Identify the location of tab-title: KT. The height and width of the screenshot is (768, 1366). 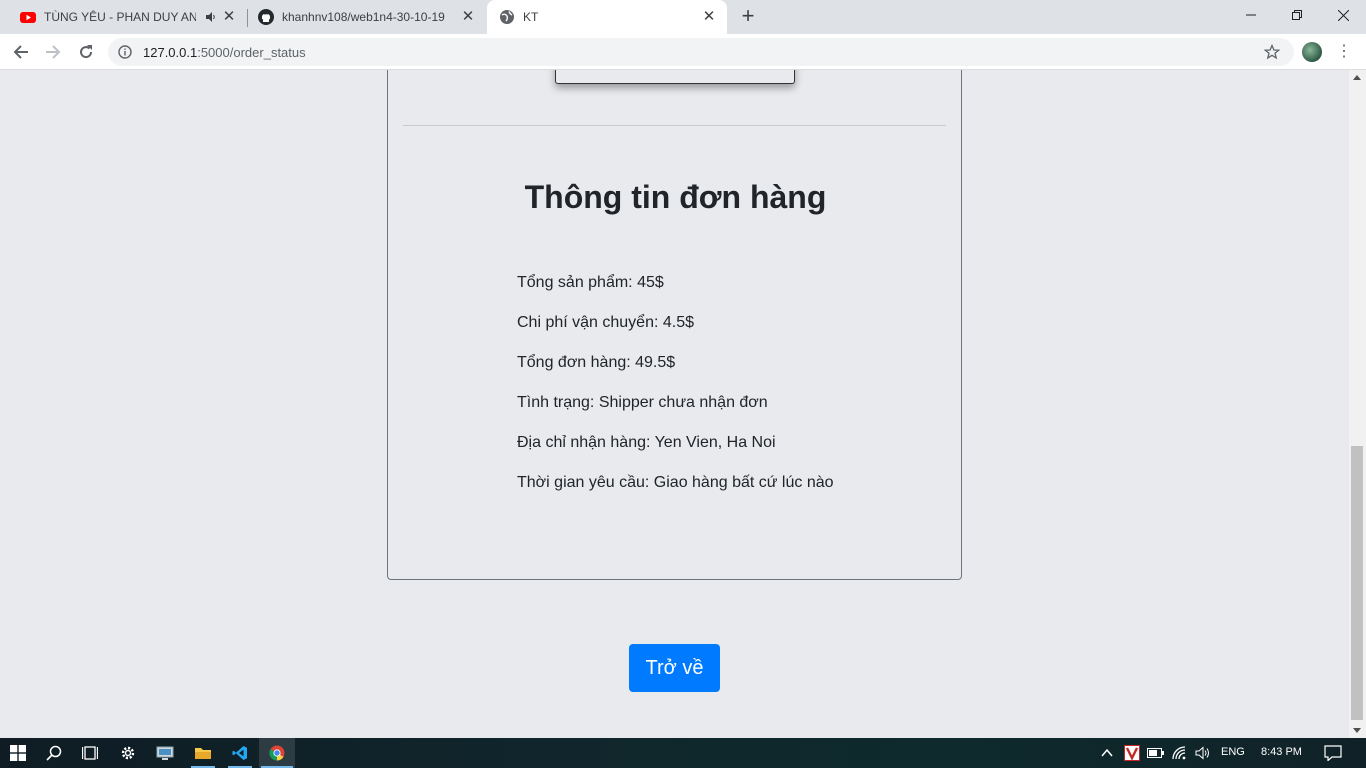
(531, 17).